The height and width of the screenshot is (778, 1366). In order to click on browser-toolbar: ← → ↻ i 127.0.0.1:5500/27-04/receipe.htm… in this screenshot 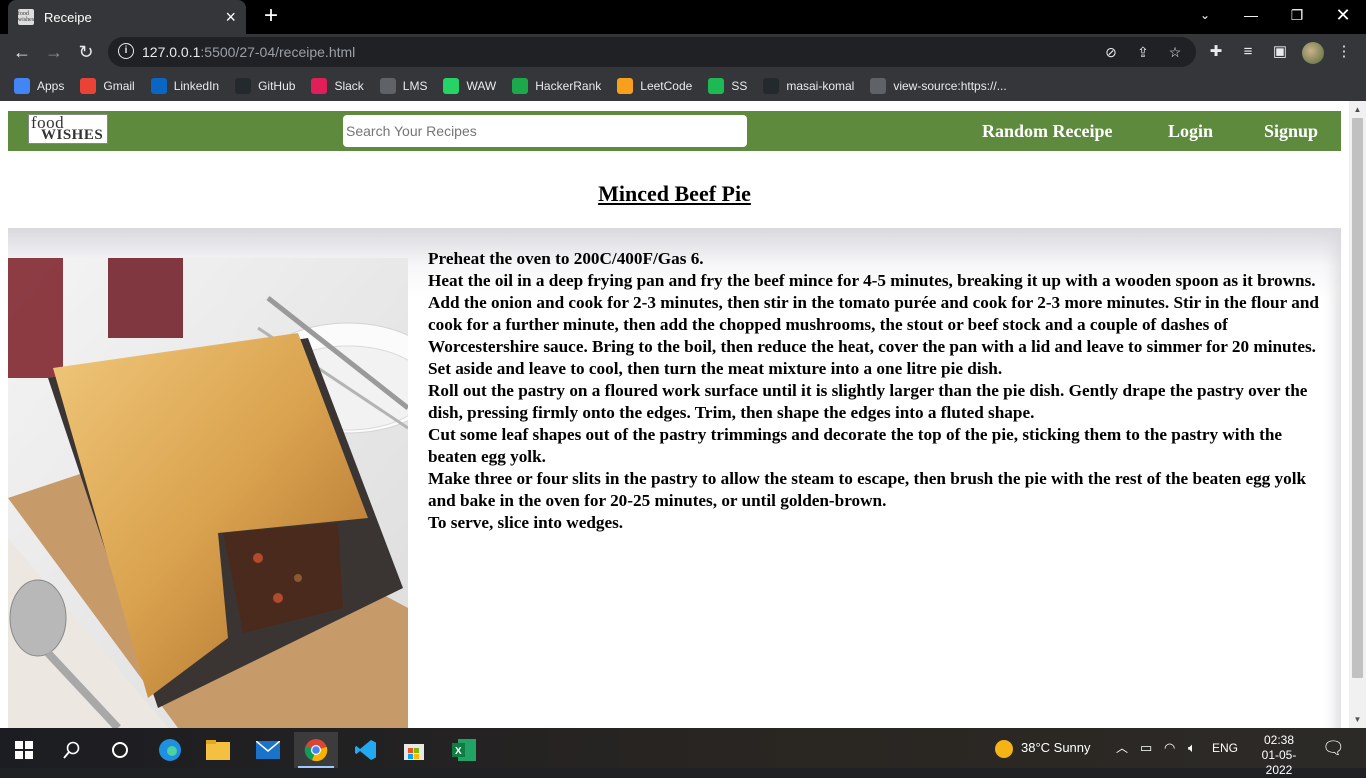, I will do `click(683, 52)`.